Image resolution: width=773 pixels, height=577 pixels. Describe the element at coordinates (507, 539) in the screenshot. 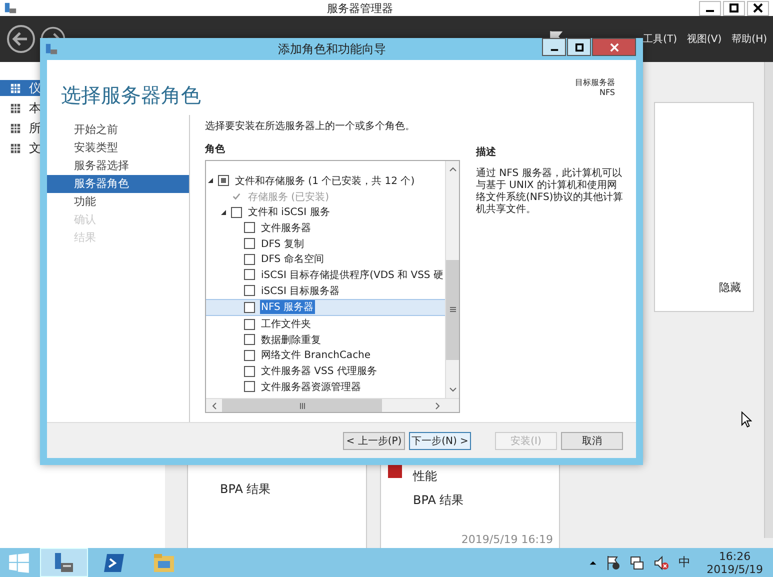

I see `timestamp: 2019/5/19 16:19` at that location.